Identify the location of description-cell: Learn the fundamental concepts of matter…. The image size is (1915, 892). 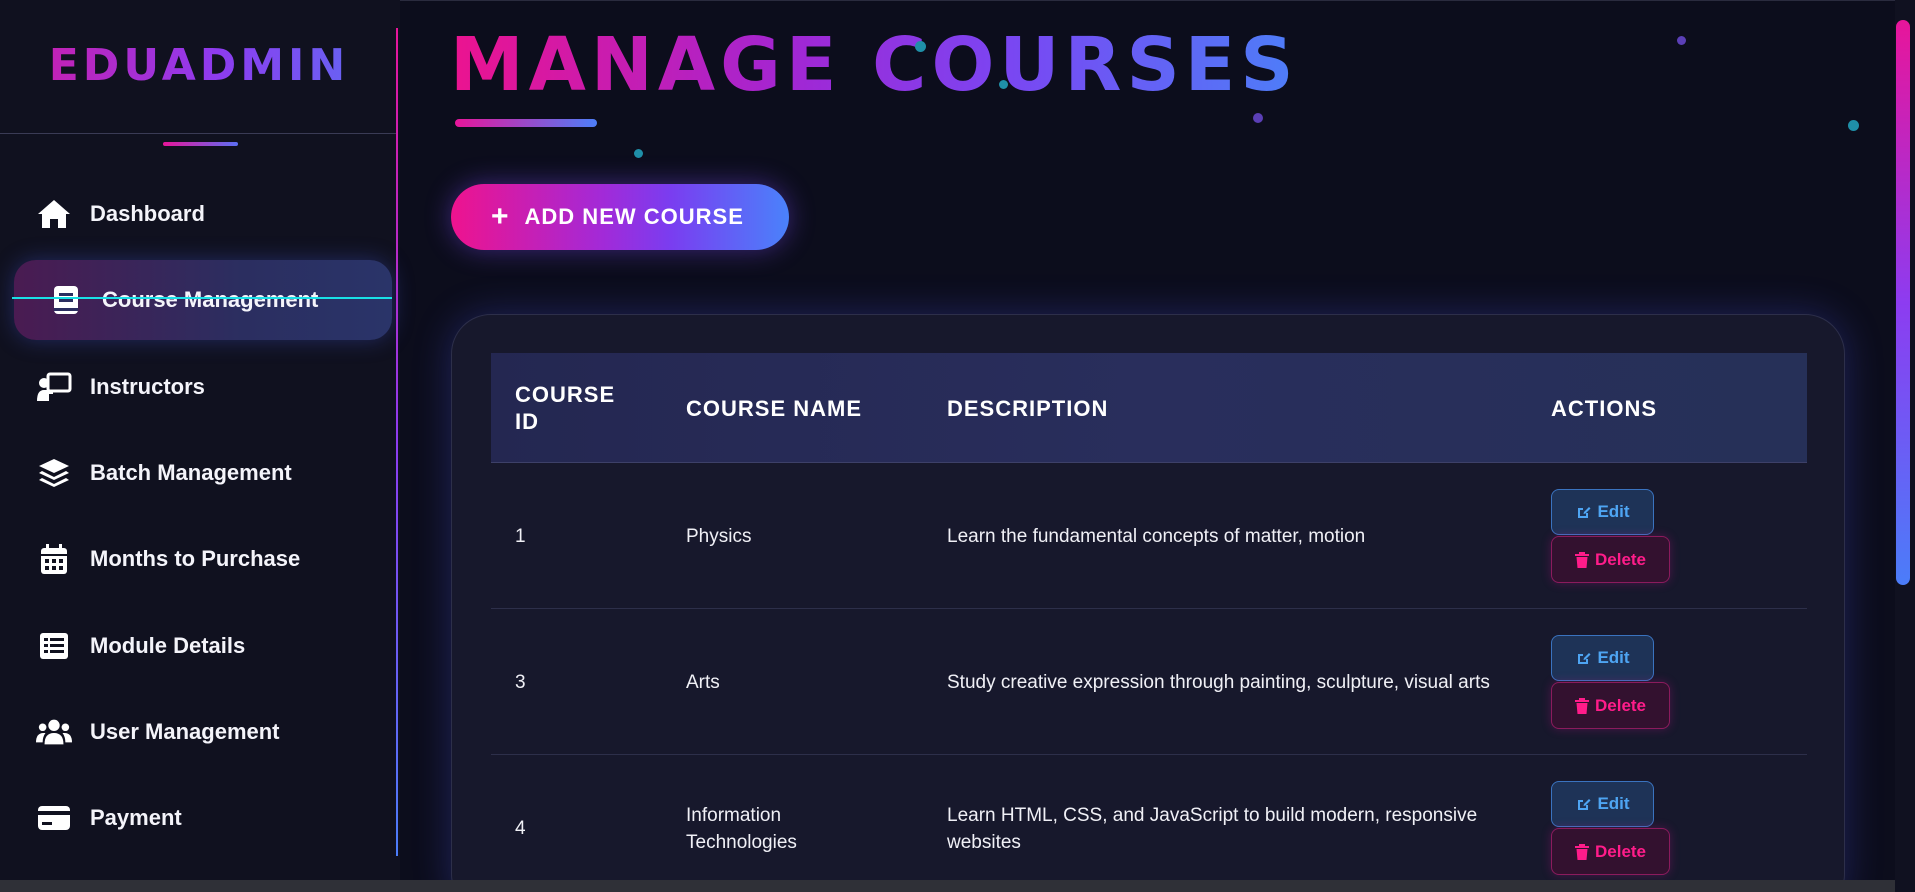
(1156, 536).